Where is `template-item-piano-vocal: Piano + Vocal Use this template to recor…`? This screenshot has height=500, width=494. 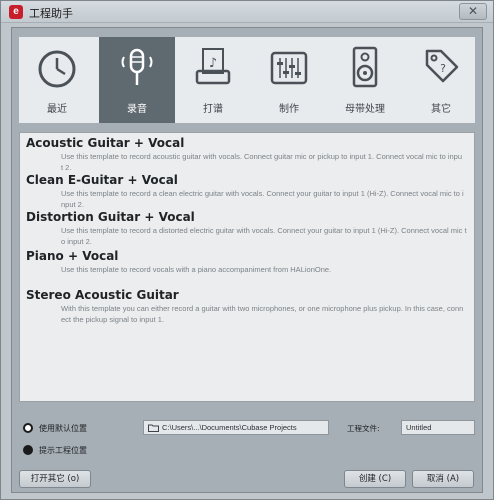 template-item-piano-vocal: Piano + Vocal Use this template to recor… is located at coordinates (247, 262).